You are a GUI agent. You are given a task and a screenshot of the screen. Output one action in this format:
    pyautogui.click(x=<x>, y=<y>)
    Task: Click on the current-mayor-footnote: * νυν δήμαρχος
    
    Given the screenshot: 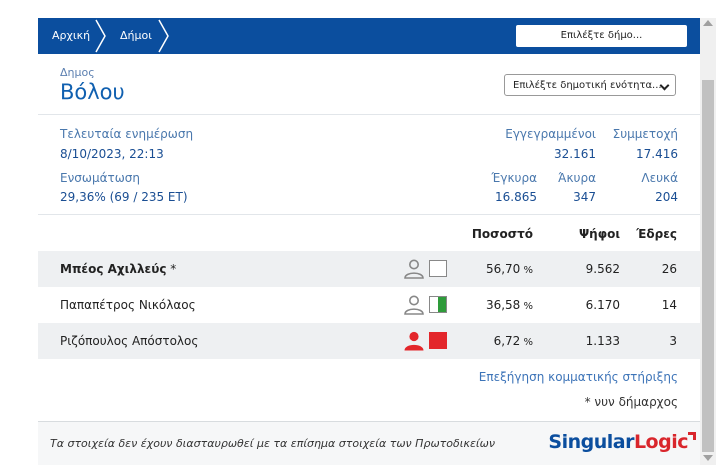 What is the action you would take?
    pyautogui.click(x=631, y=402)
    